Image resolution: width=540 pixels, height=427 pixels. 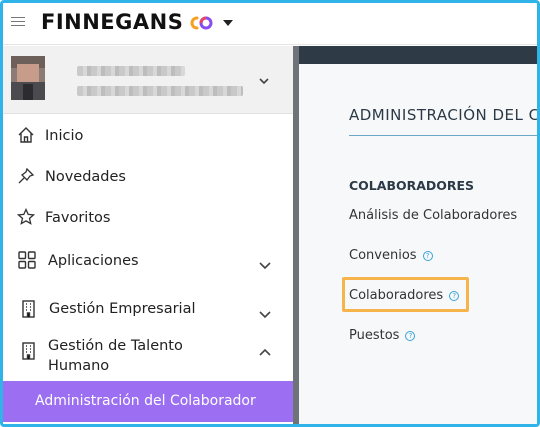 What do you see at coordinates (374, 335) in the screenshot?
I see `link-label: Puestos` at bounding box center [374, 335].